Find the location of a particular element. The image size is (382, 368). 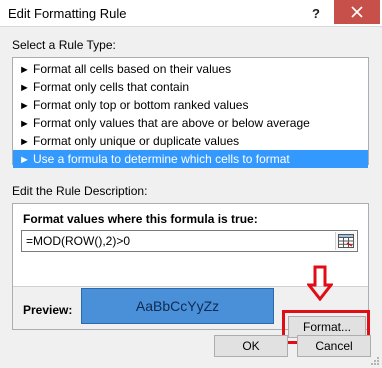

format-preview: AaBbCcYyZz is located at coordinates (177, 306).